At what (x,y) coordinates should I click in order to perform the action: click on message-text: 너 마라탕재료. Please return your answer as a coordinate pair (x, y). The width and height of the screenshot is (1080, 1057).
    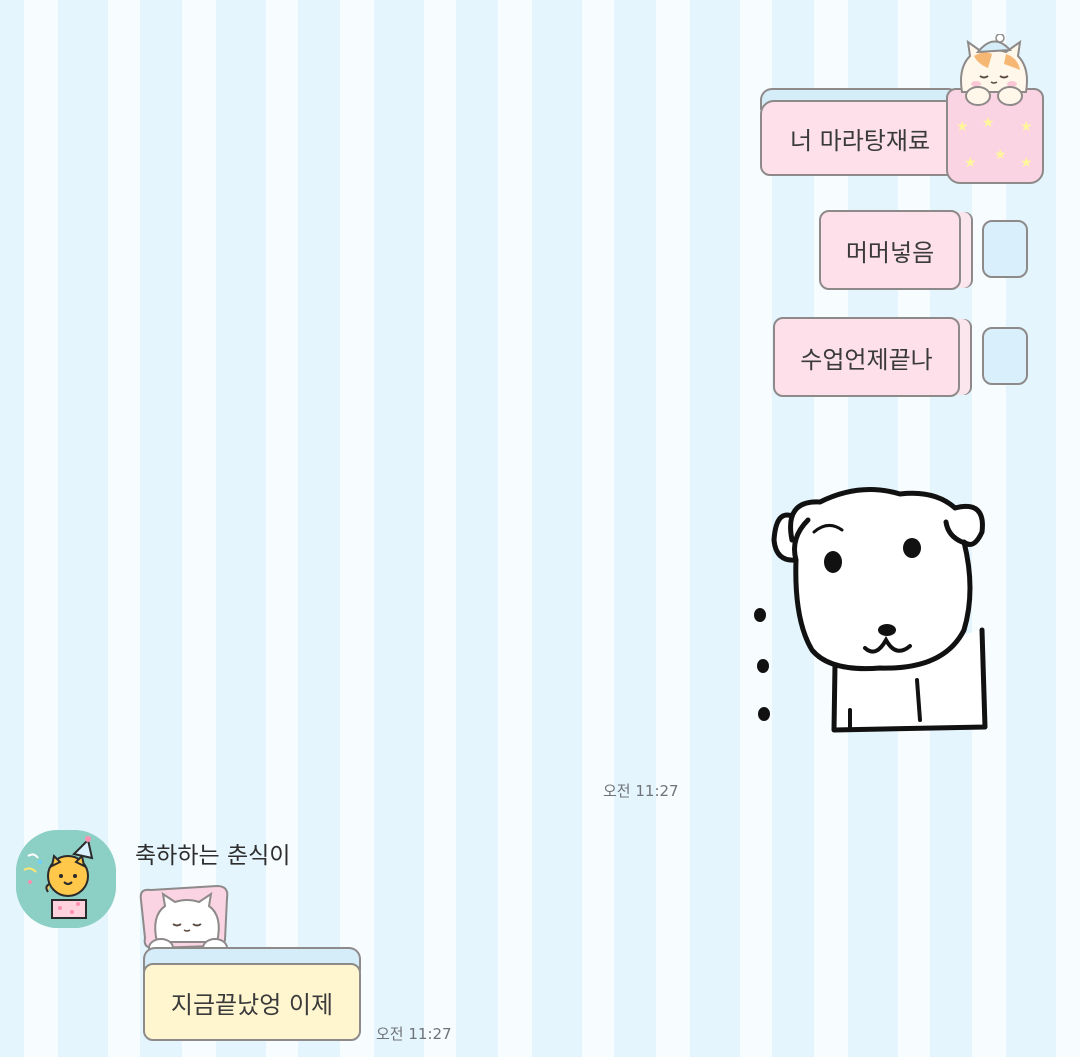
    Looking at the image, I should click on (860, 140).